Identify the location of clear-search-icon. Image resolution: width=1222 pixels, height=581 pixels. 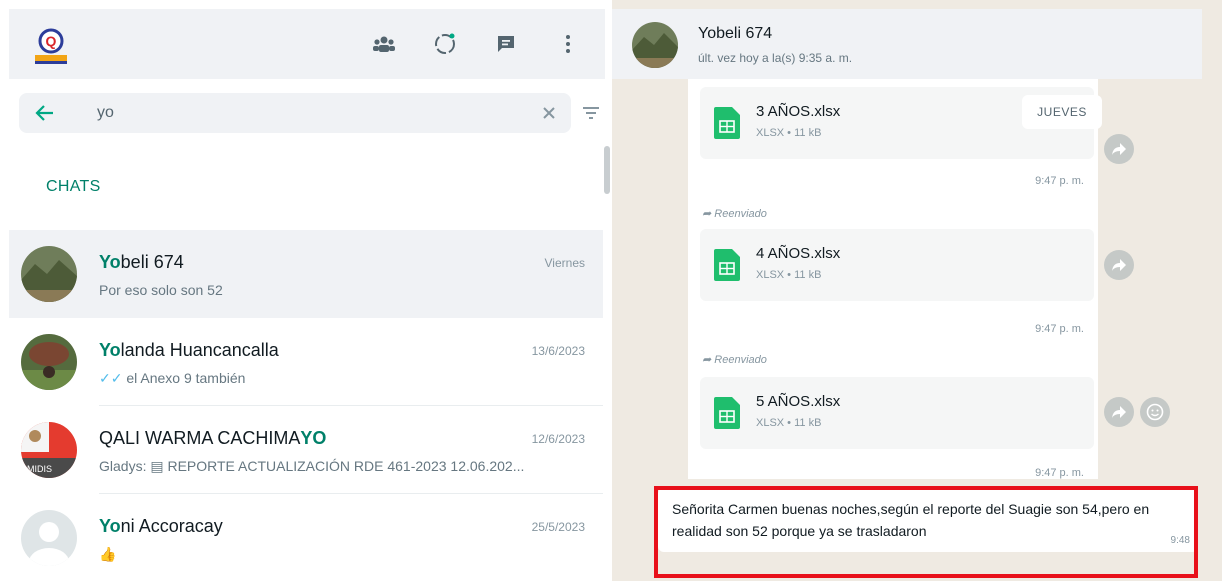
(549, 113).